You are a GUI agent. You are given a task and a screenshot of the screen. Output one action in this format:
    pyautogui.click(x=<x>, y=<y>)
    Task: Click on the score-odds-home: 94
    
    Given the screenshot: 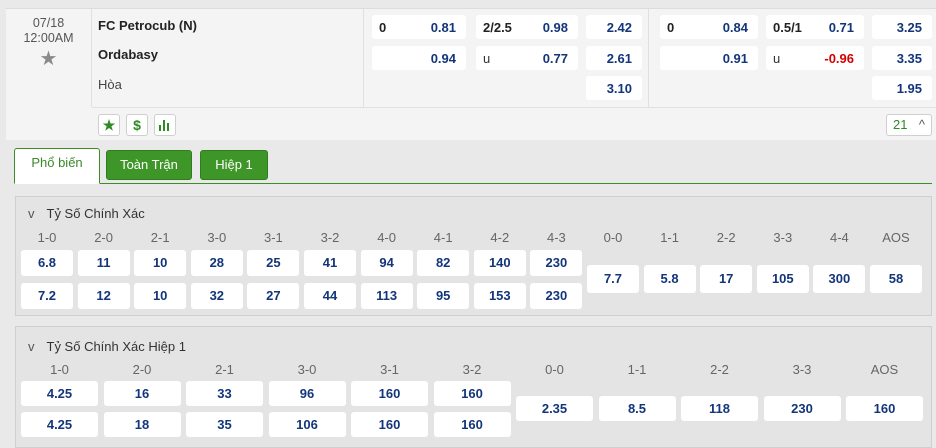 What is the action you would take?
    pyautogui.click(x=386, y=263)
    